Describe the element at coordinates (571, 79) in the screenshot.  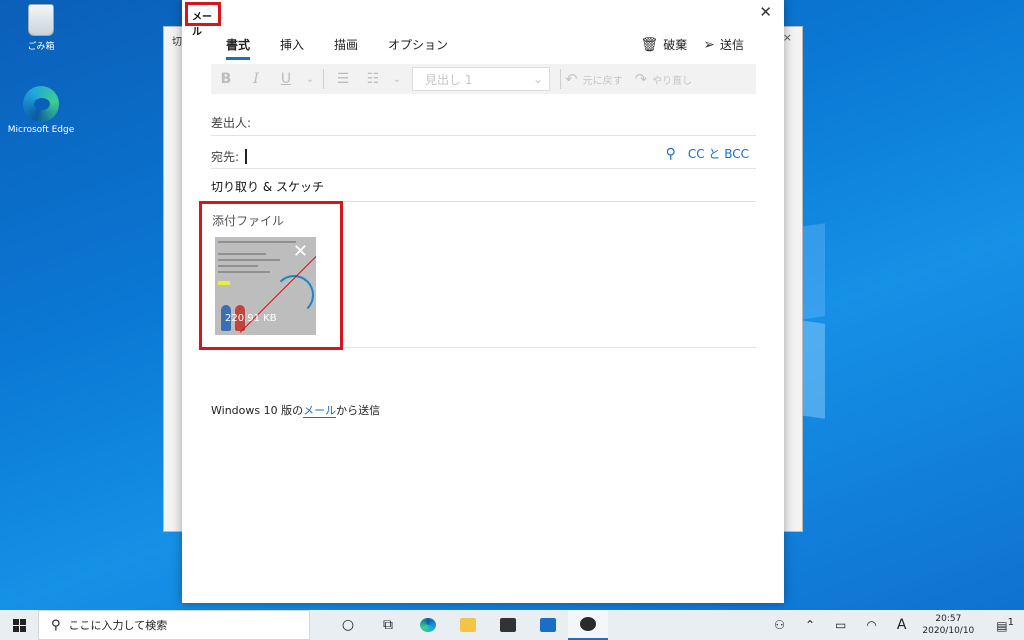
I see `undo-icon: ↶` at that location.